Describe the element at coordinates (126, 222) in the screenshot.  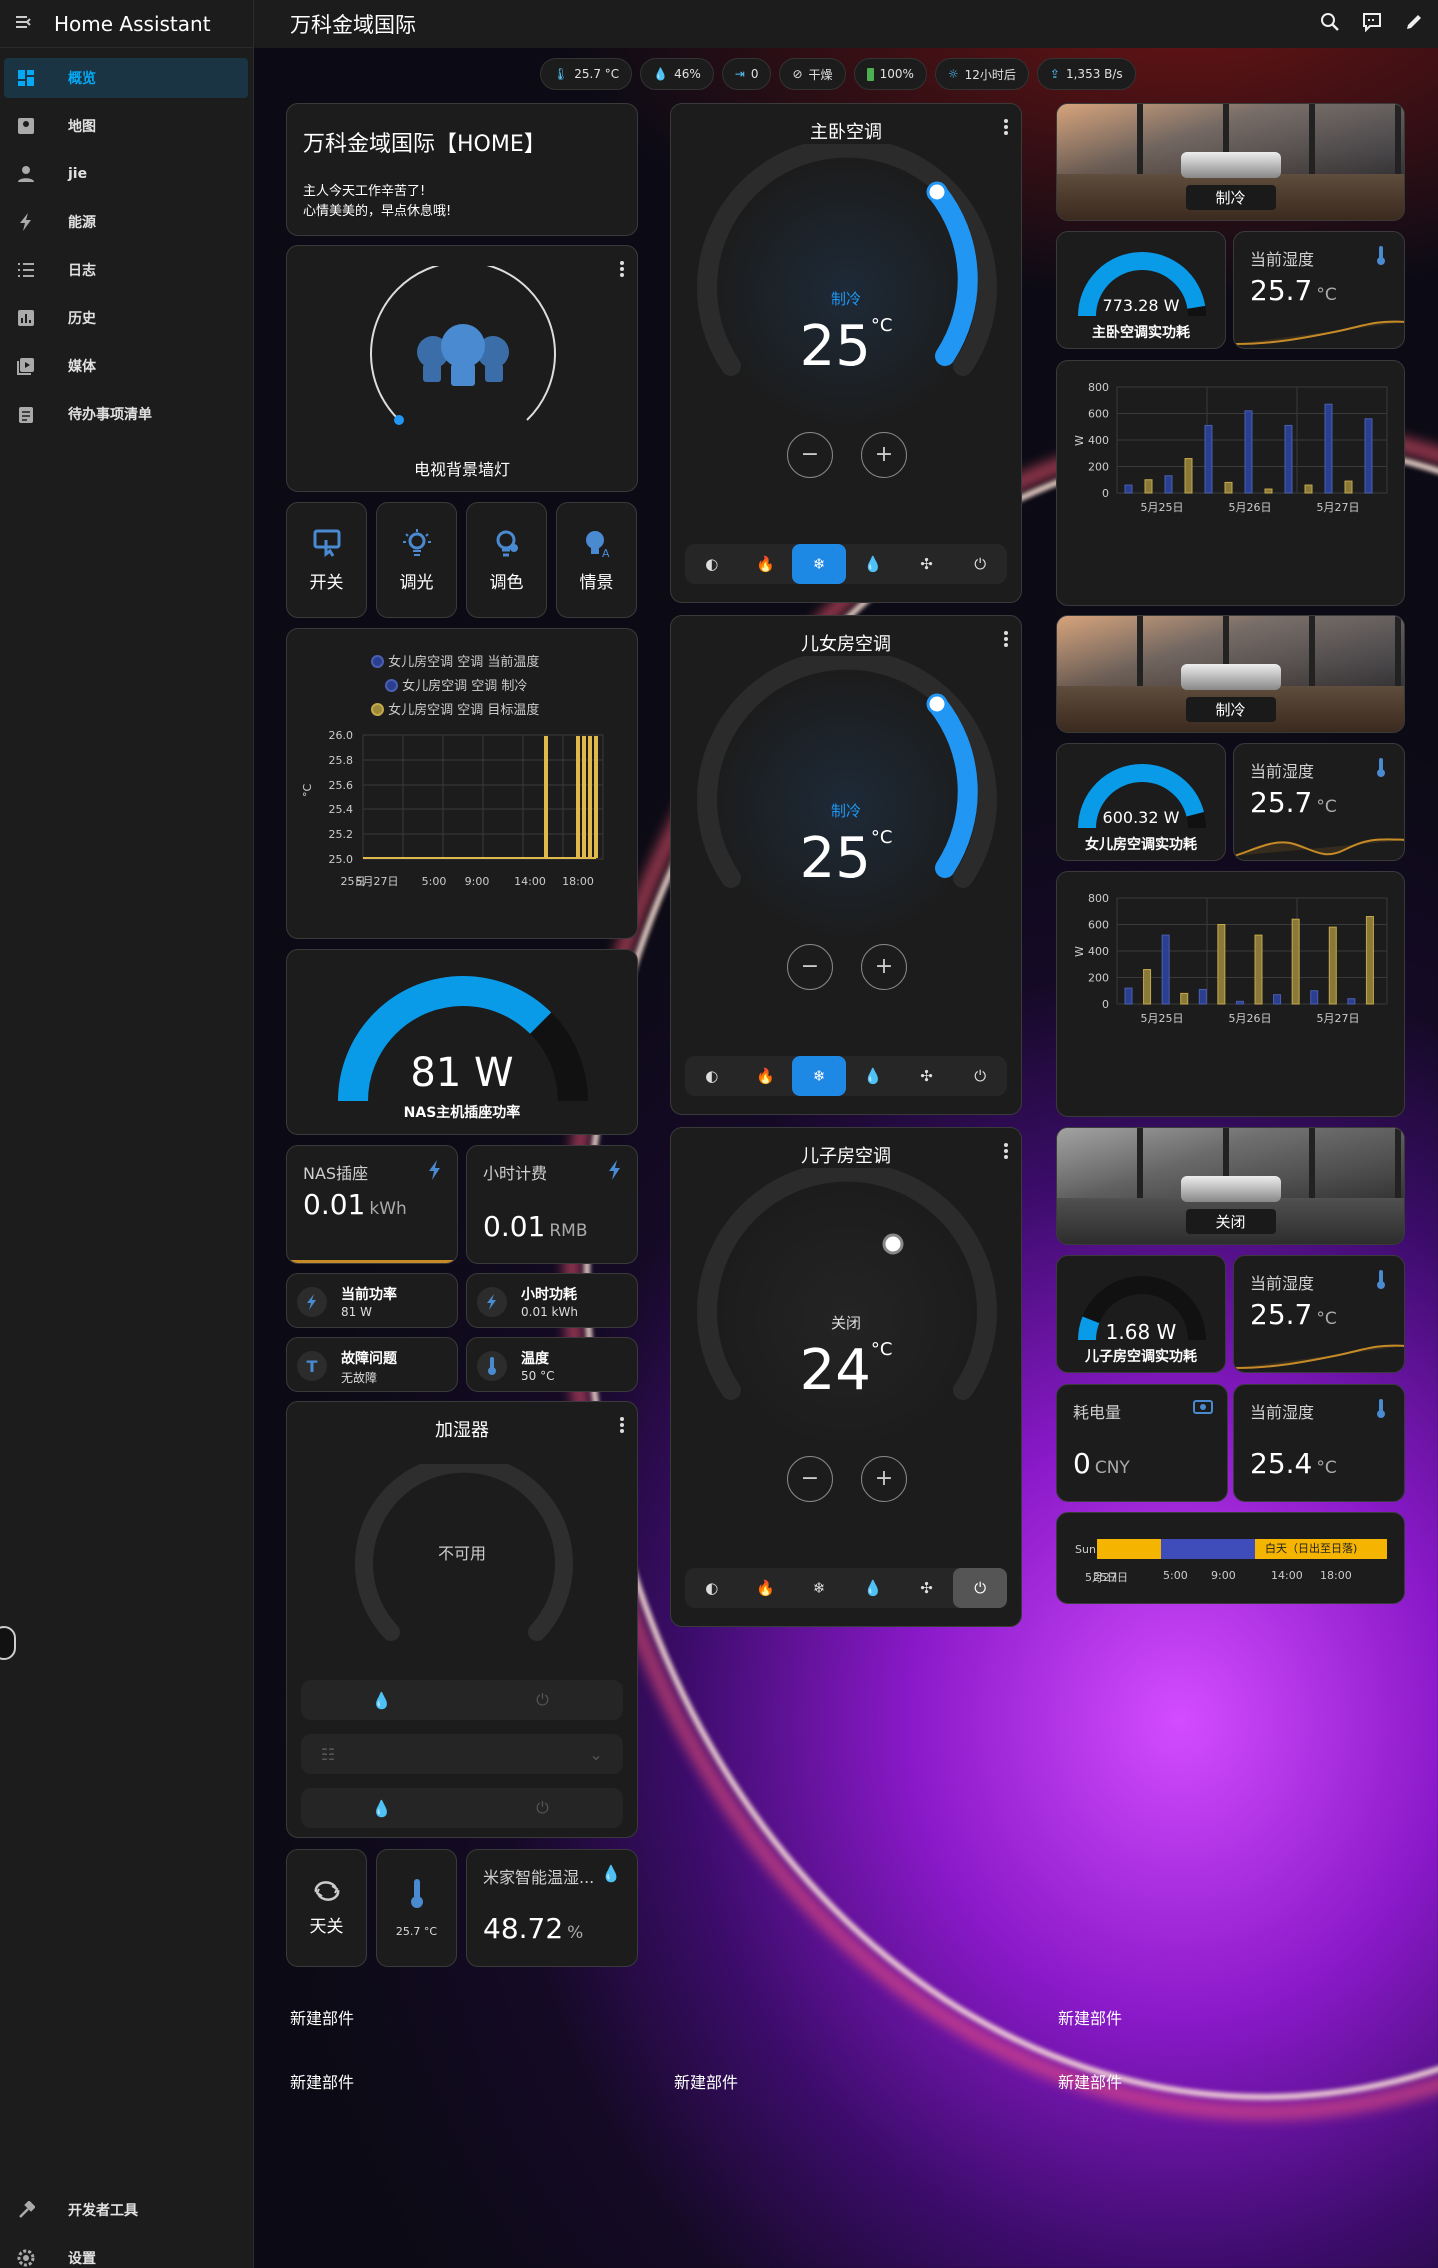
I see `sidebar-item-energy: 能源` at that location.